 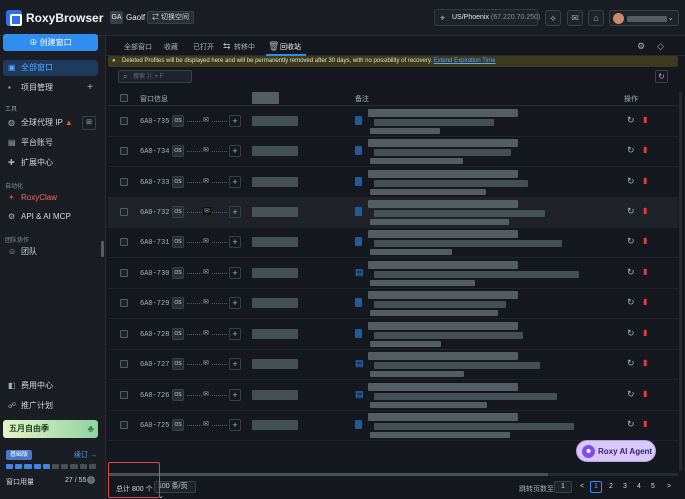 What do you see at coordinates (175, 490) in the screenshot?
I see `page-size-select: 100 条/页 ⌄` at bounding box center [175, 490].